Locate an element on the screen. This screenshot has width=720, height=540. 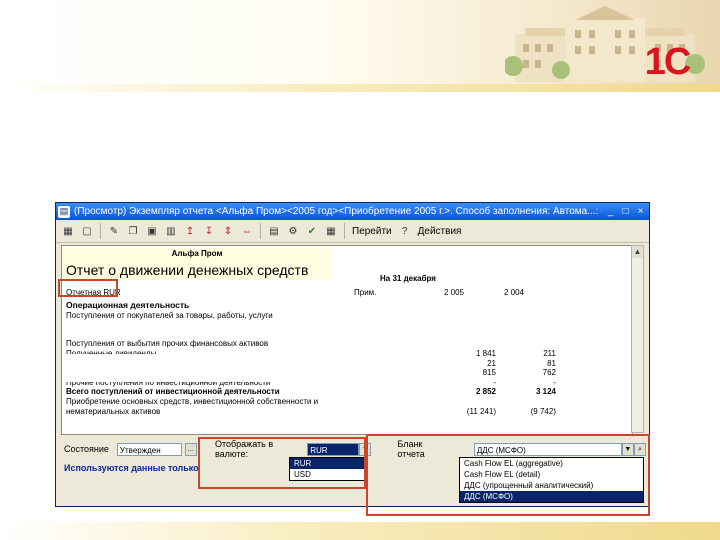
check-icon: ✔ is located at coordinates (312, 231).